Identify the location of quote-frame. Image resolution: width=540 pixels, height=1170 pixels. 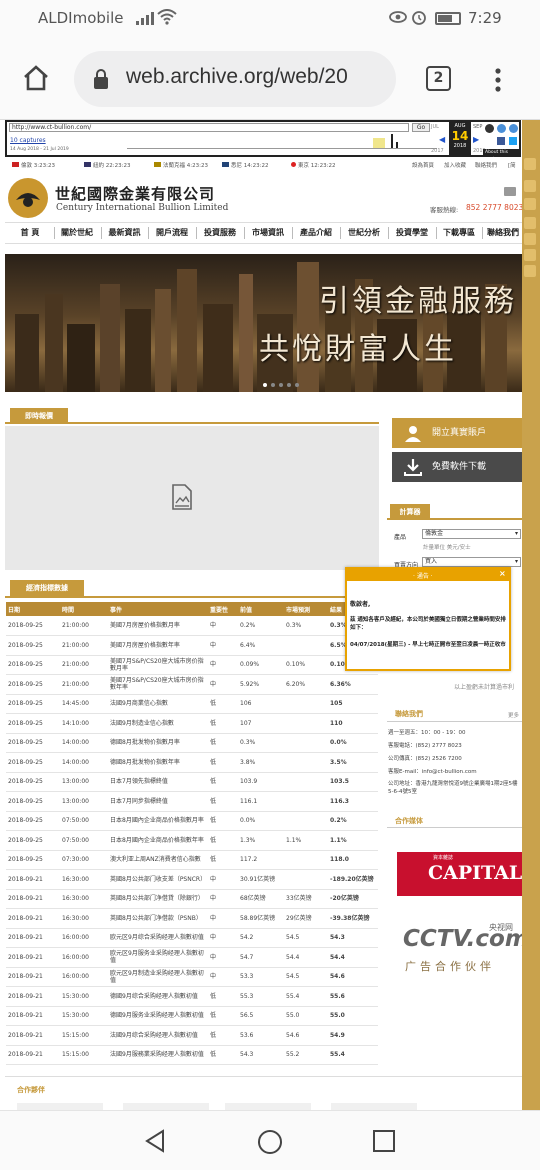
(192, 498).